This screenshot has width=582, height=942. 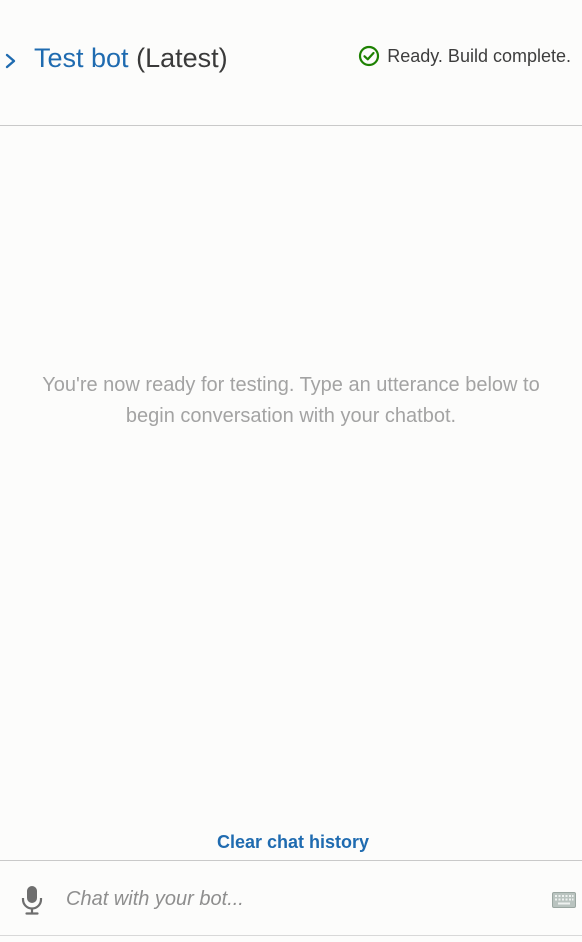 I want to click on chat-input-bar, so click(x=291, y=898).